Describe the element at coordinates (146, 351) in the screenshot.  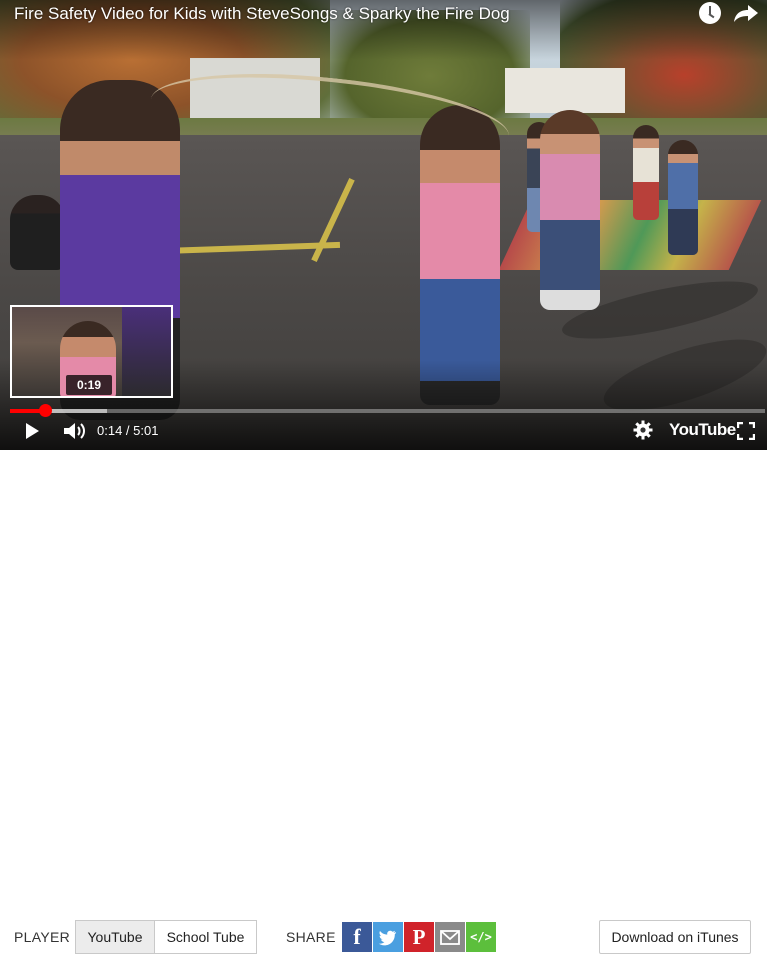
I see `preview-figure` at that location.